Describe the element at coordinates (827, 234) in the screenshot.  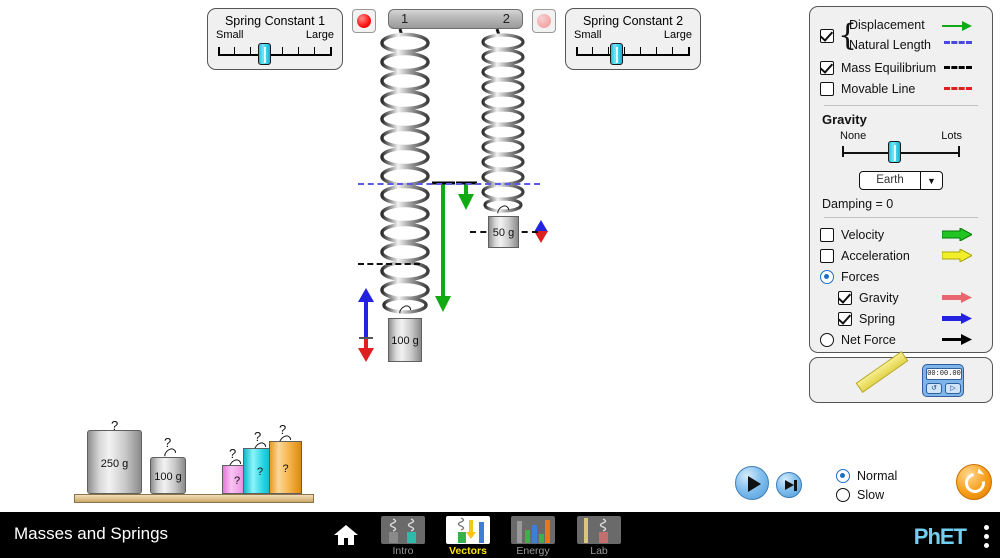
I see `checkbox-velocity` at that location.